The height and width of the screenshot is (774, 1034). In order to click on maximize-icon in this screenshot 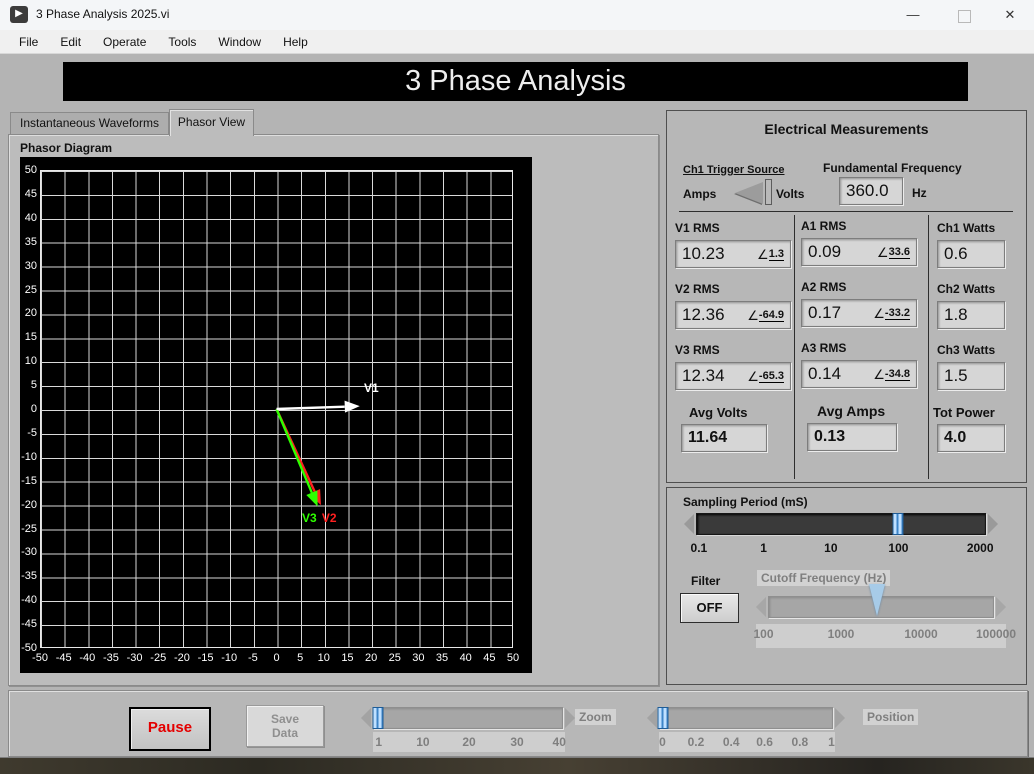, I will do `click(964, 16)`.